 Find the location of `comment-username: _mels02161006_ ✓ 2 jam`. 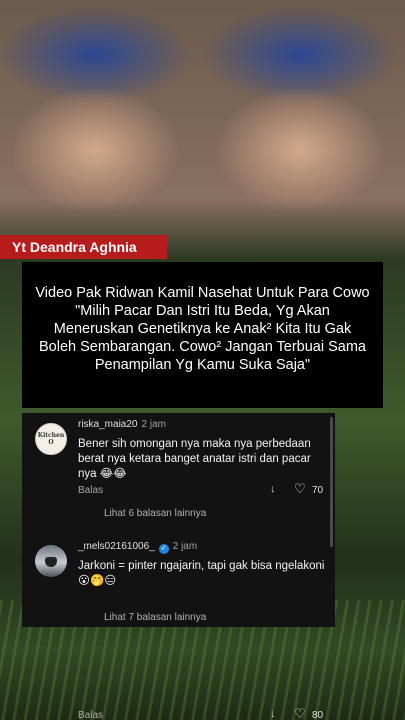

comment-username: _mels02161006_ ✓ 2 jam is located at coordinates (137, 547).